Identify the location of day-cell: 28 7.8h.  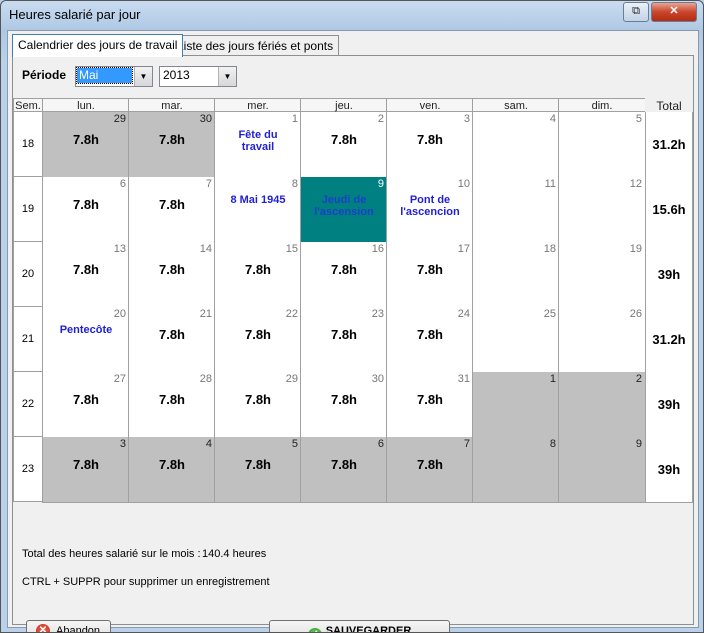
(171, 405).